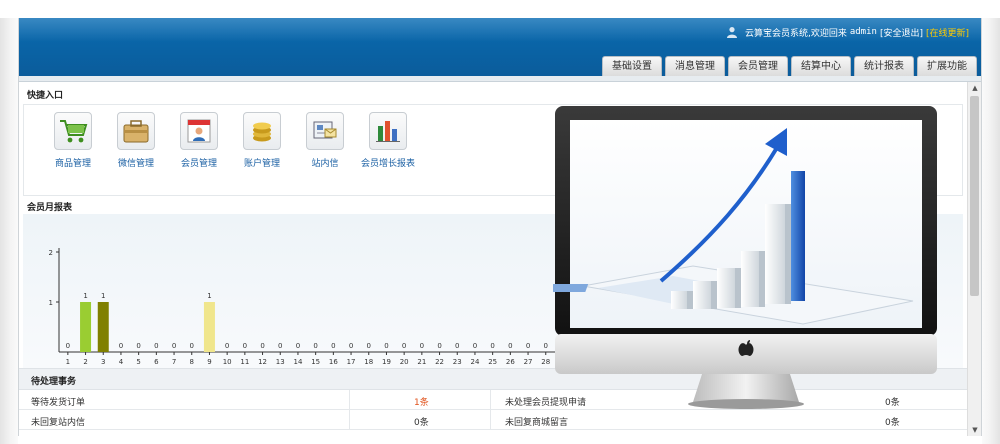 The width and height of the screenshot is (1000, 444). Describe the element at coordinates (72, 164) in the screenshot. I see `quick-item-label: 商品管理` at that location.